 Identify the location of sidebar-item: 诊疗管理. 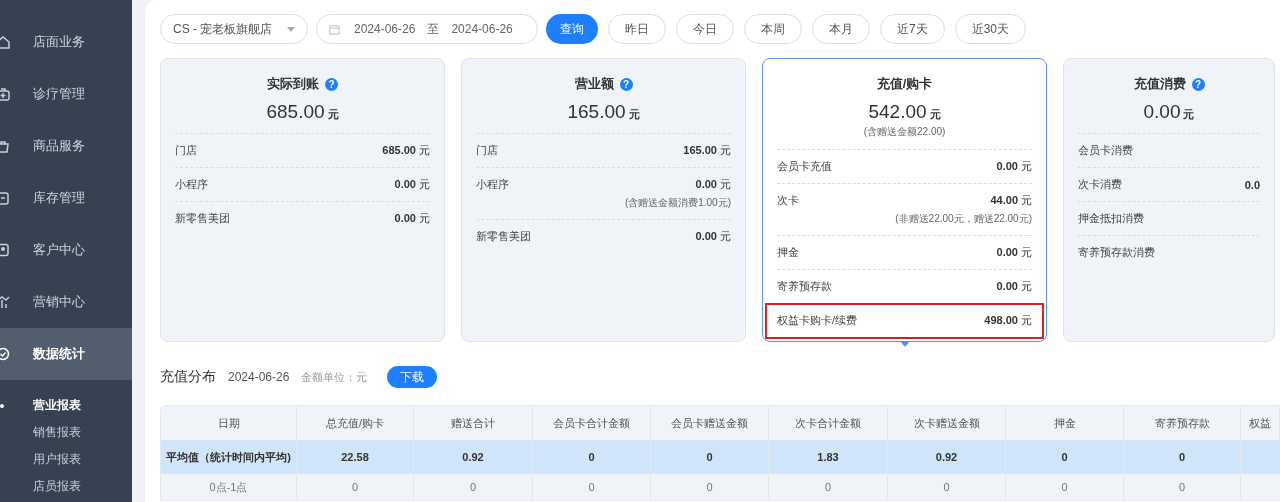
(66, 94).